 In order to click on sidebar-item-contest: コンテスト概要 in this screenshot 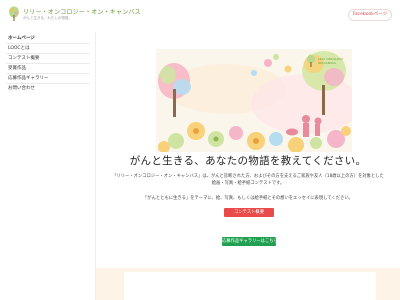, I will do `click(24, 58)`.